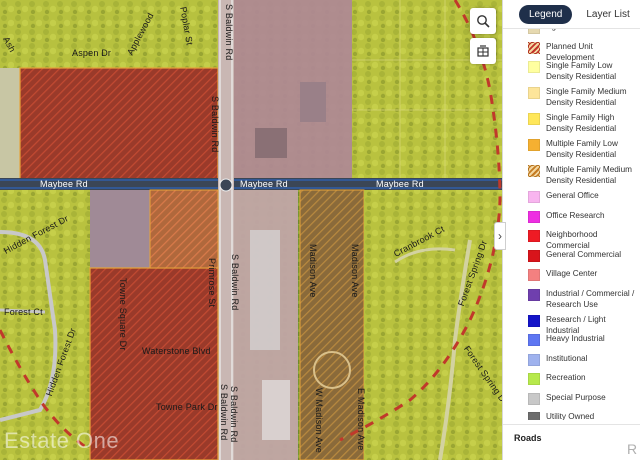  What do you see at coordinates (229, 32) in the screenshot?
I see `street-label-baldwin-1: S Baldwin Rd` at bounding box center [229, 32].